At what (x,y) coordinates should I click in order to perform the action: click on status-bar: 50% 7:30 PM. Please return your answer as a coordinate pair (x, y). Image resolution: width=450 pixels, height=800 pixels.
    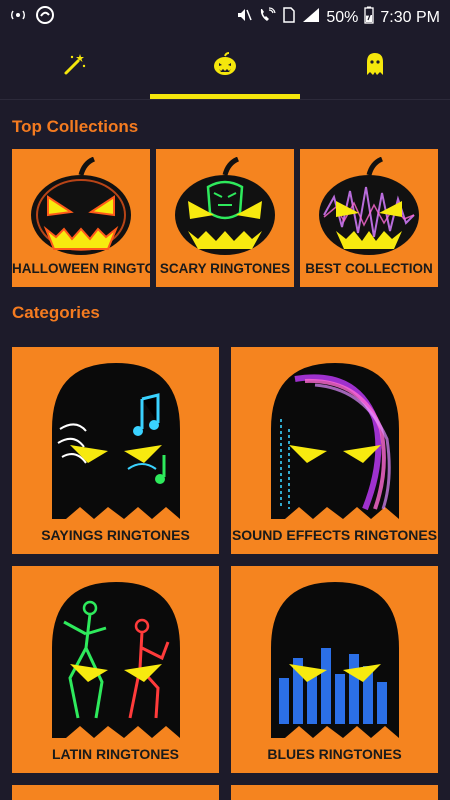
    Looking at the image, I should click on (225, 16).